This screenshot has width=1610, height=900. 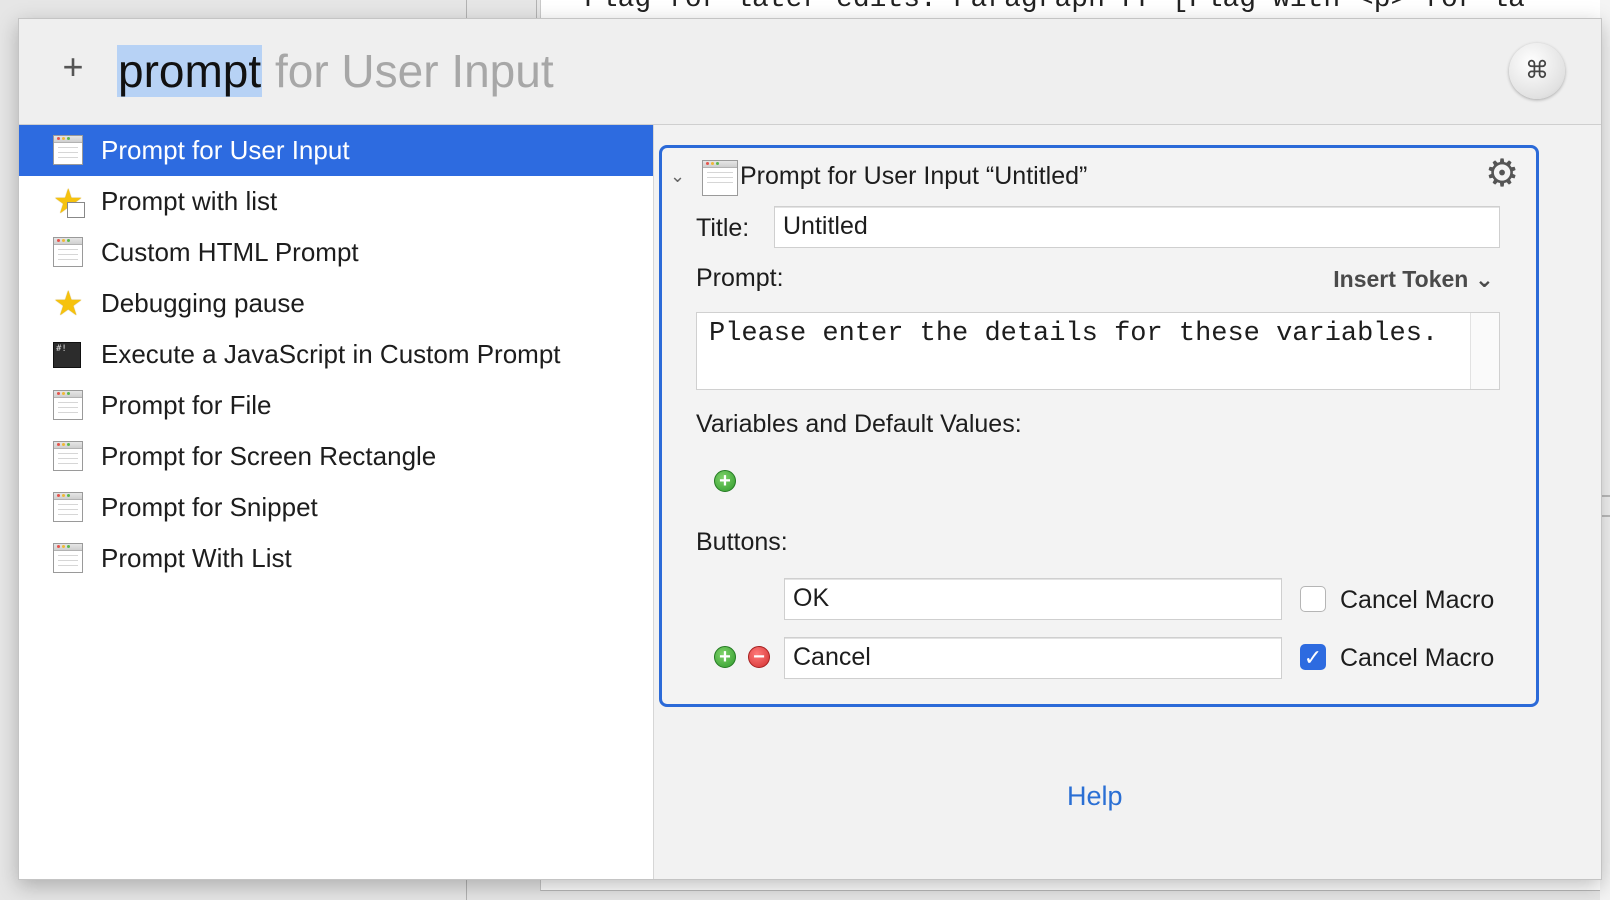 I want to click on help-link: Help, so click(x=1095, y=796).